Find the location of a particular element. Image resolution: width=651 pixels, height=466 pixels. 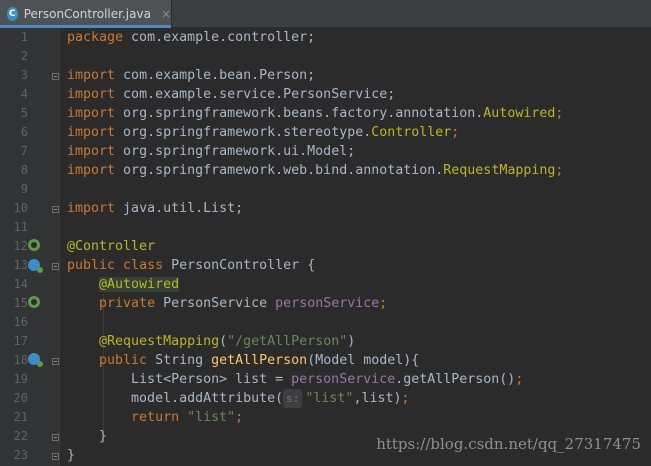

line-number: 11 is located at coordinates (20, 227).